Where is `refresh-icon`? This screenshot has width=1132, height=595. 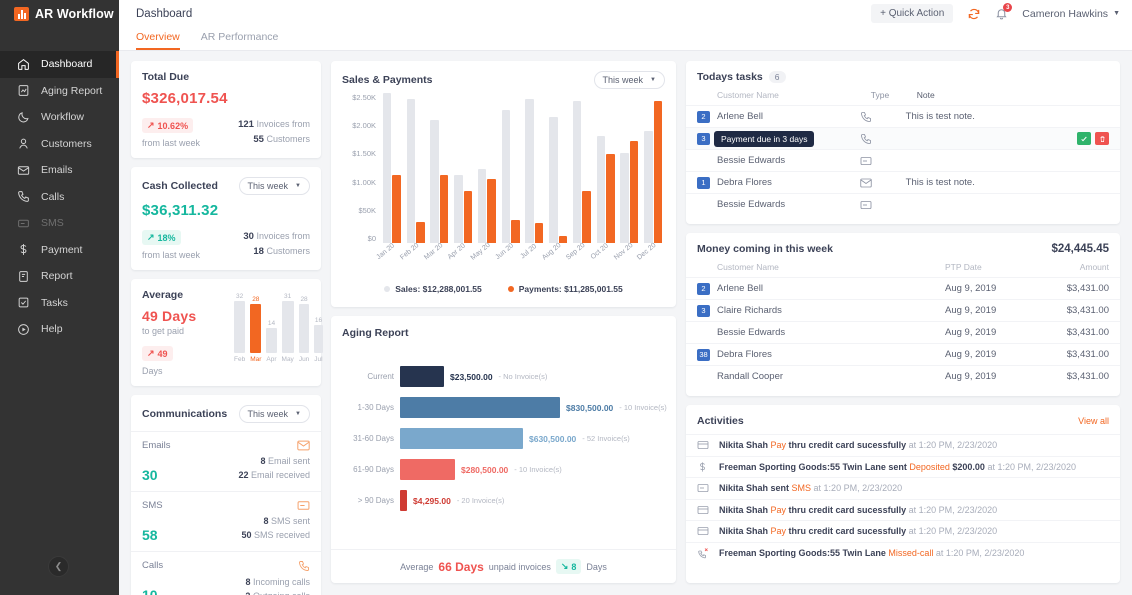 refresh-icon is located at coordinates (973, 13).